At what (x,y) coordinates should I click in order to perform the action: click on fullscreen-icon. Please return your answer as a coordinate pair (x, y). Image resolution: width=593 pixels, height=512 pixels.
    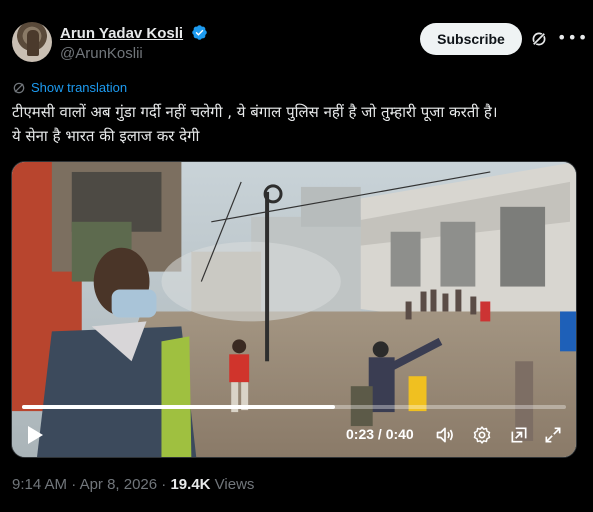
    Looking at the image, I should click on (553, 435).